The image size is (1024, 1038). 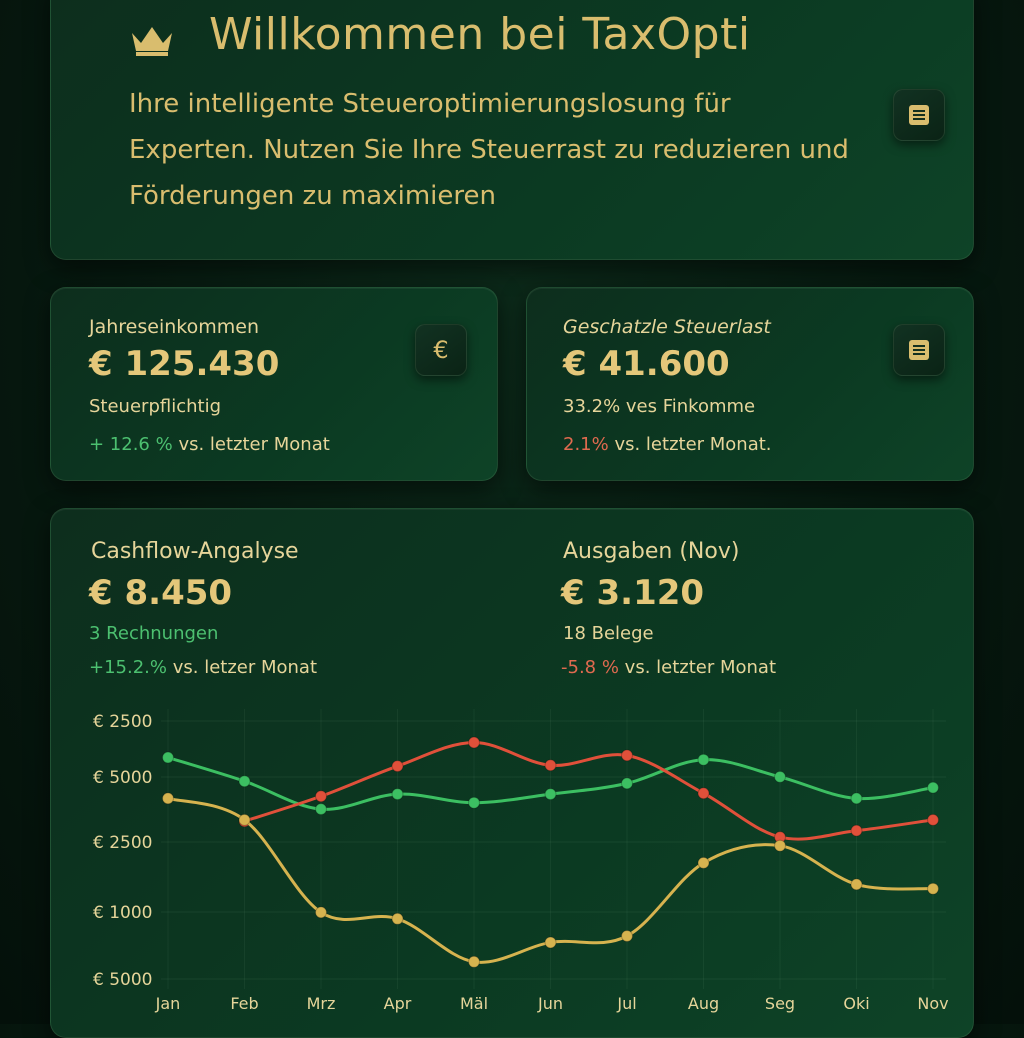 What do you see at coordinates (168, 1003) in the screenshot?
I see `x-tick-label: Jan` at bounding box center [168, 1003].